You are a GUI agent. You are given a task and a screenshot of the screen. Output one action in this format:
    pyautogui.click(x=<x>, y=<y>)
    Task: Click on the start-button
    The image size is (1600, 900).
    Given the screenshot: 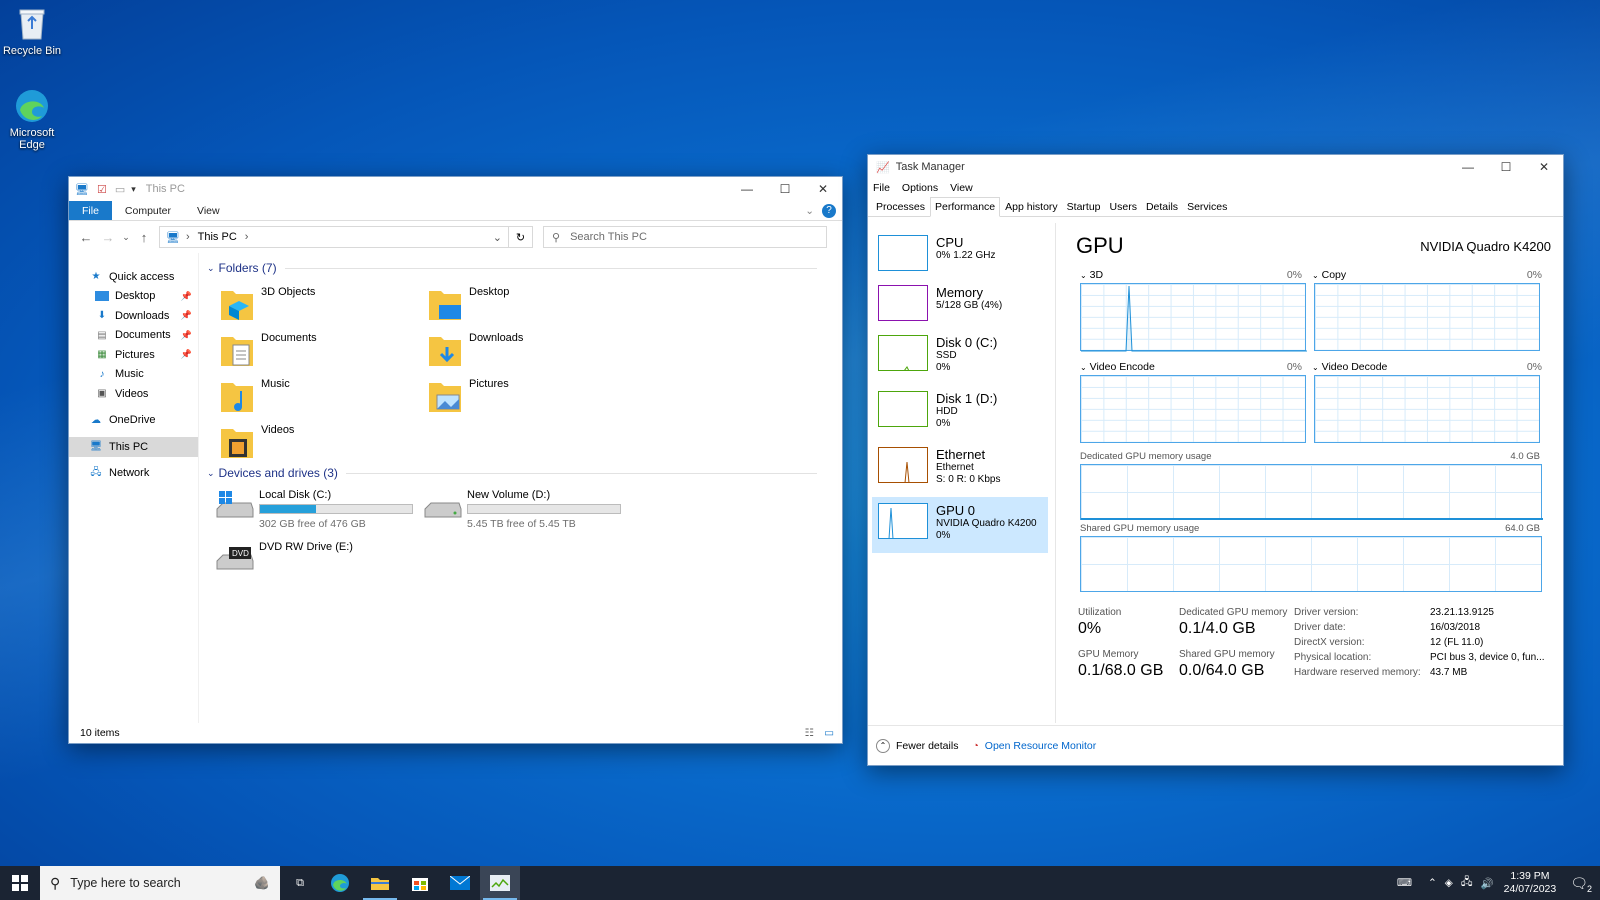 What is the action you would take?
    pyautogui.click(x=20, y=883)
    